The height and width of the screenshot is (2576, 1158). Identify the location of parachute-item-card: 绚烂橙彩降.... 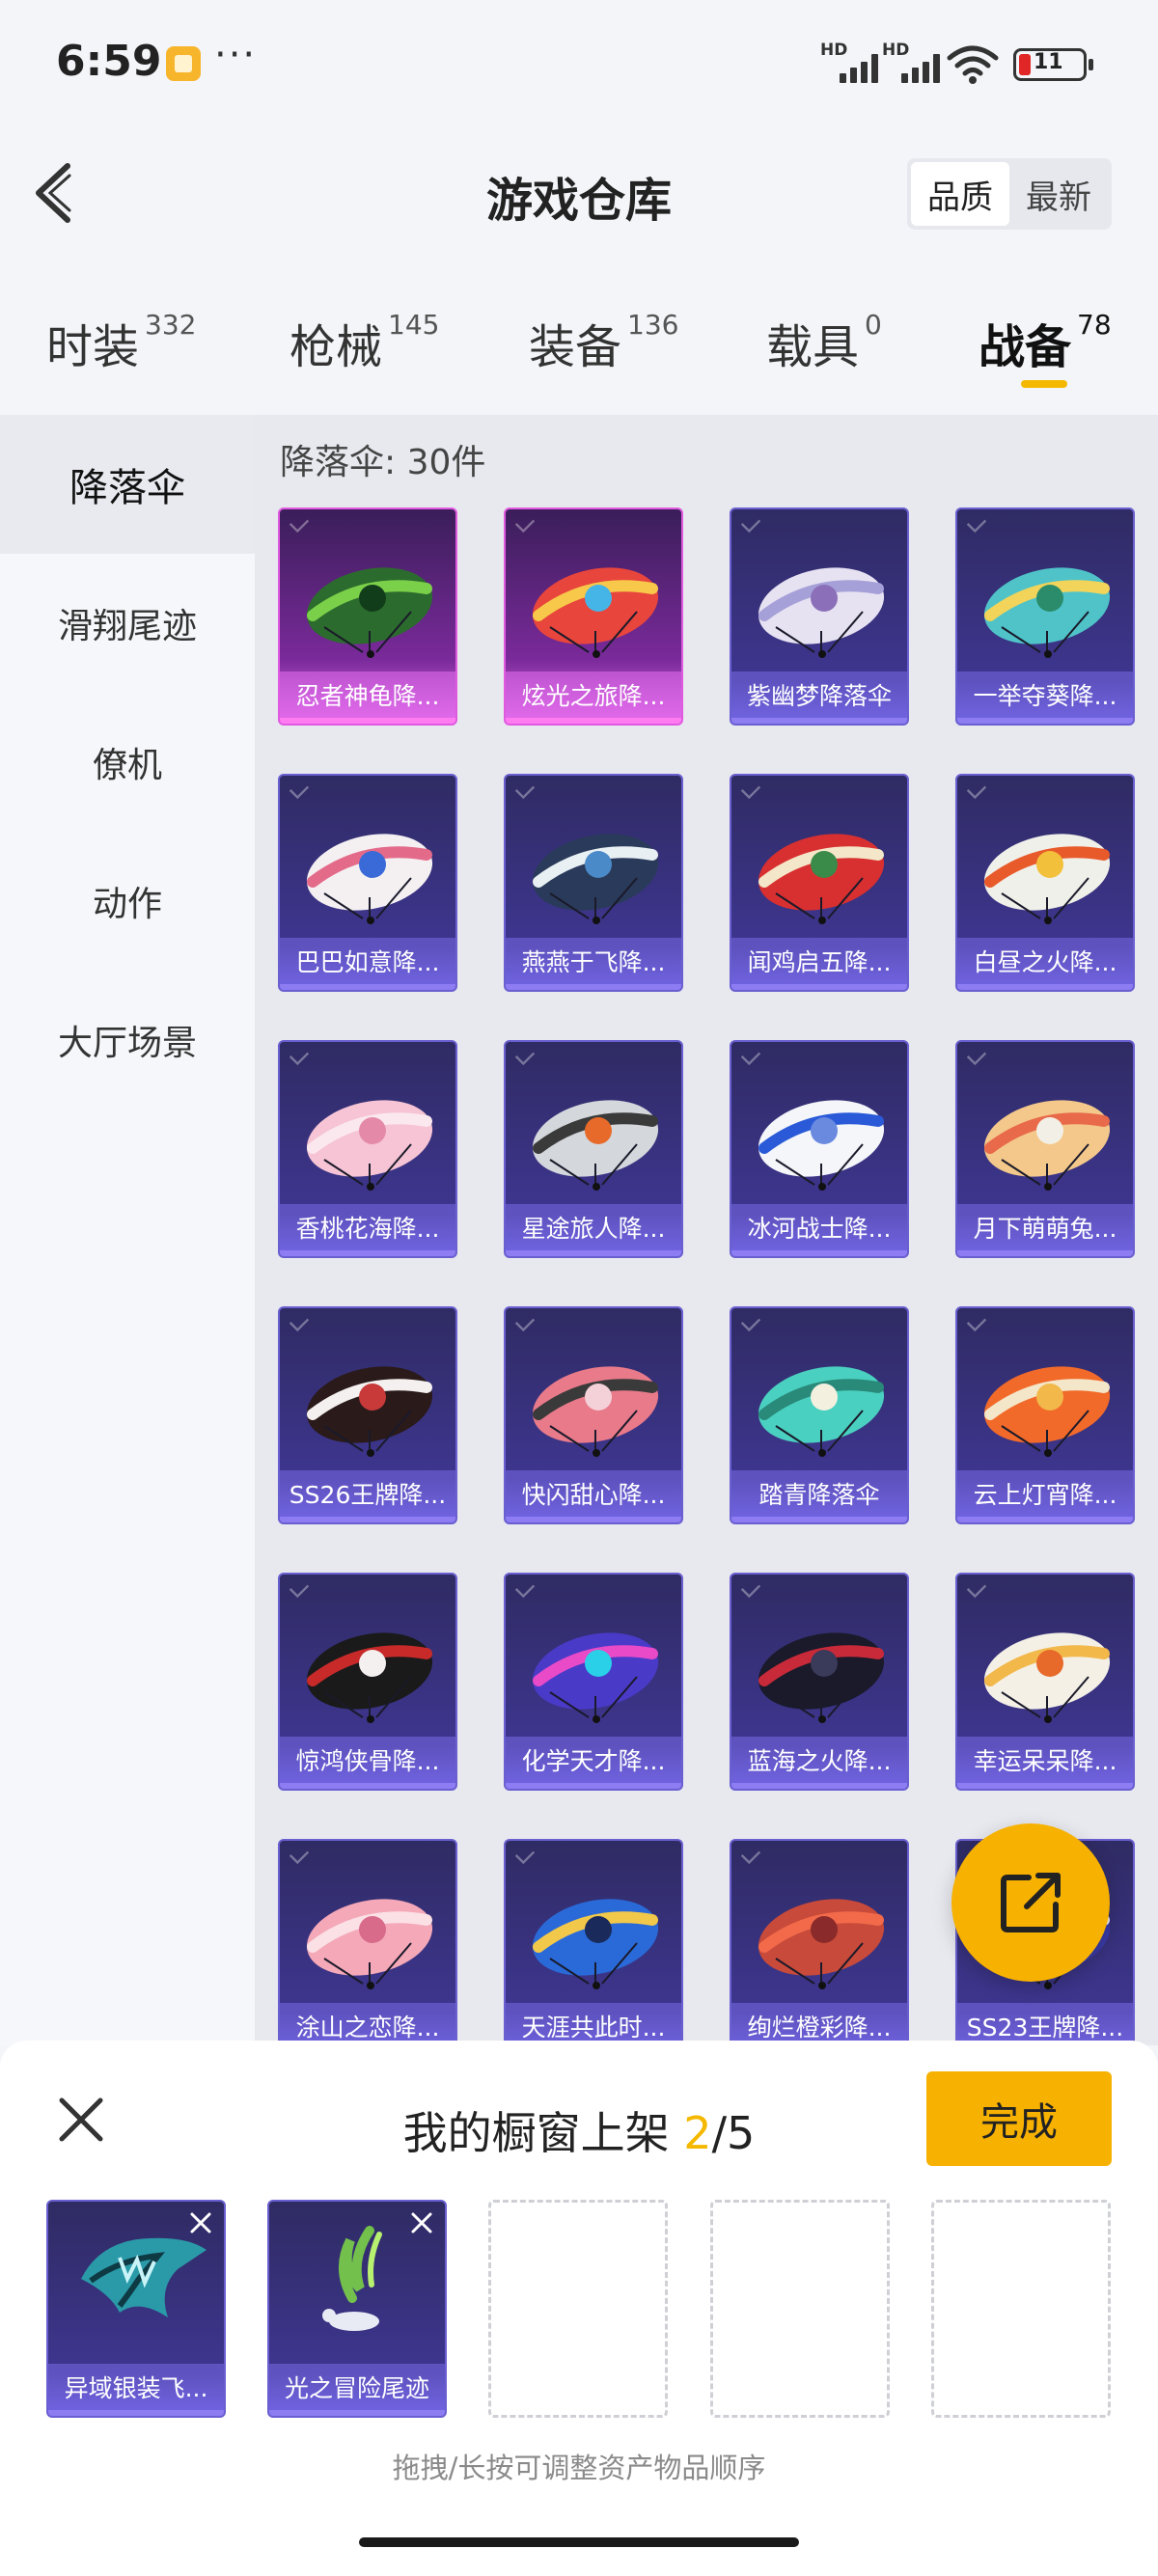
(819, 1942).